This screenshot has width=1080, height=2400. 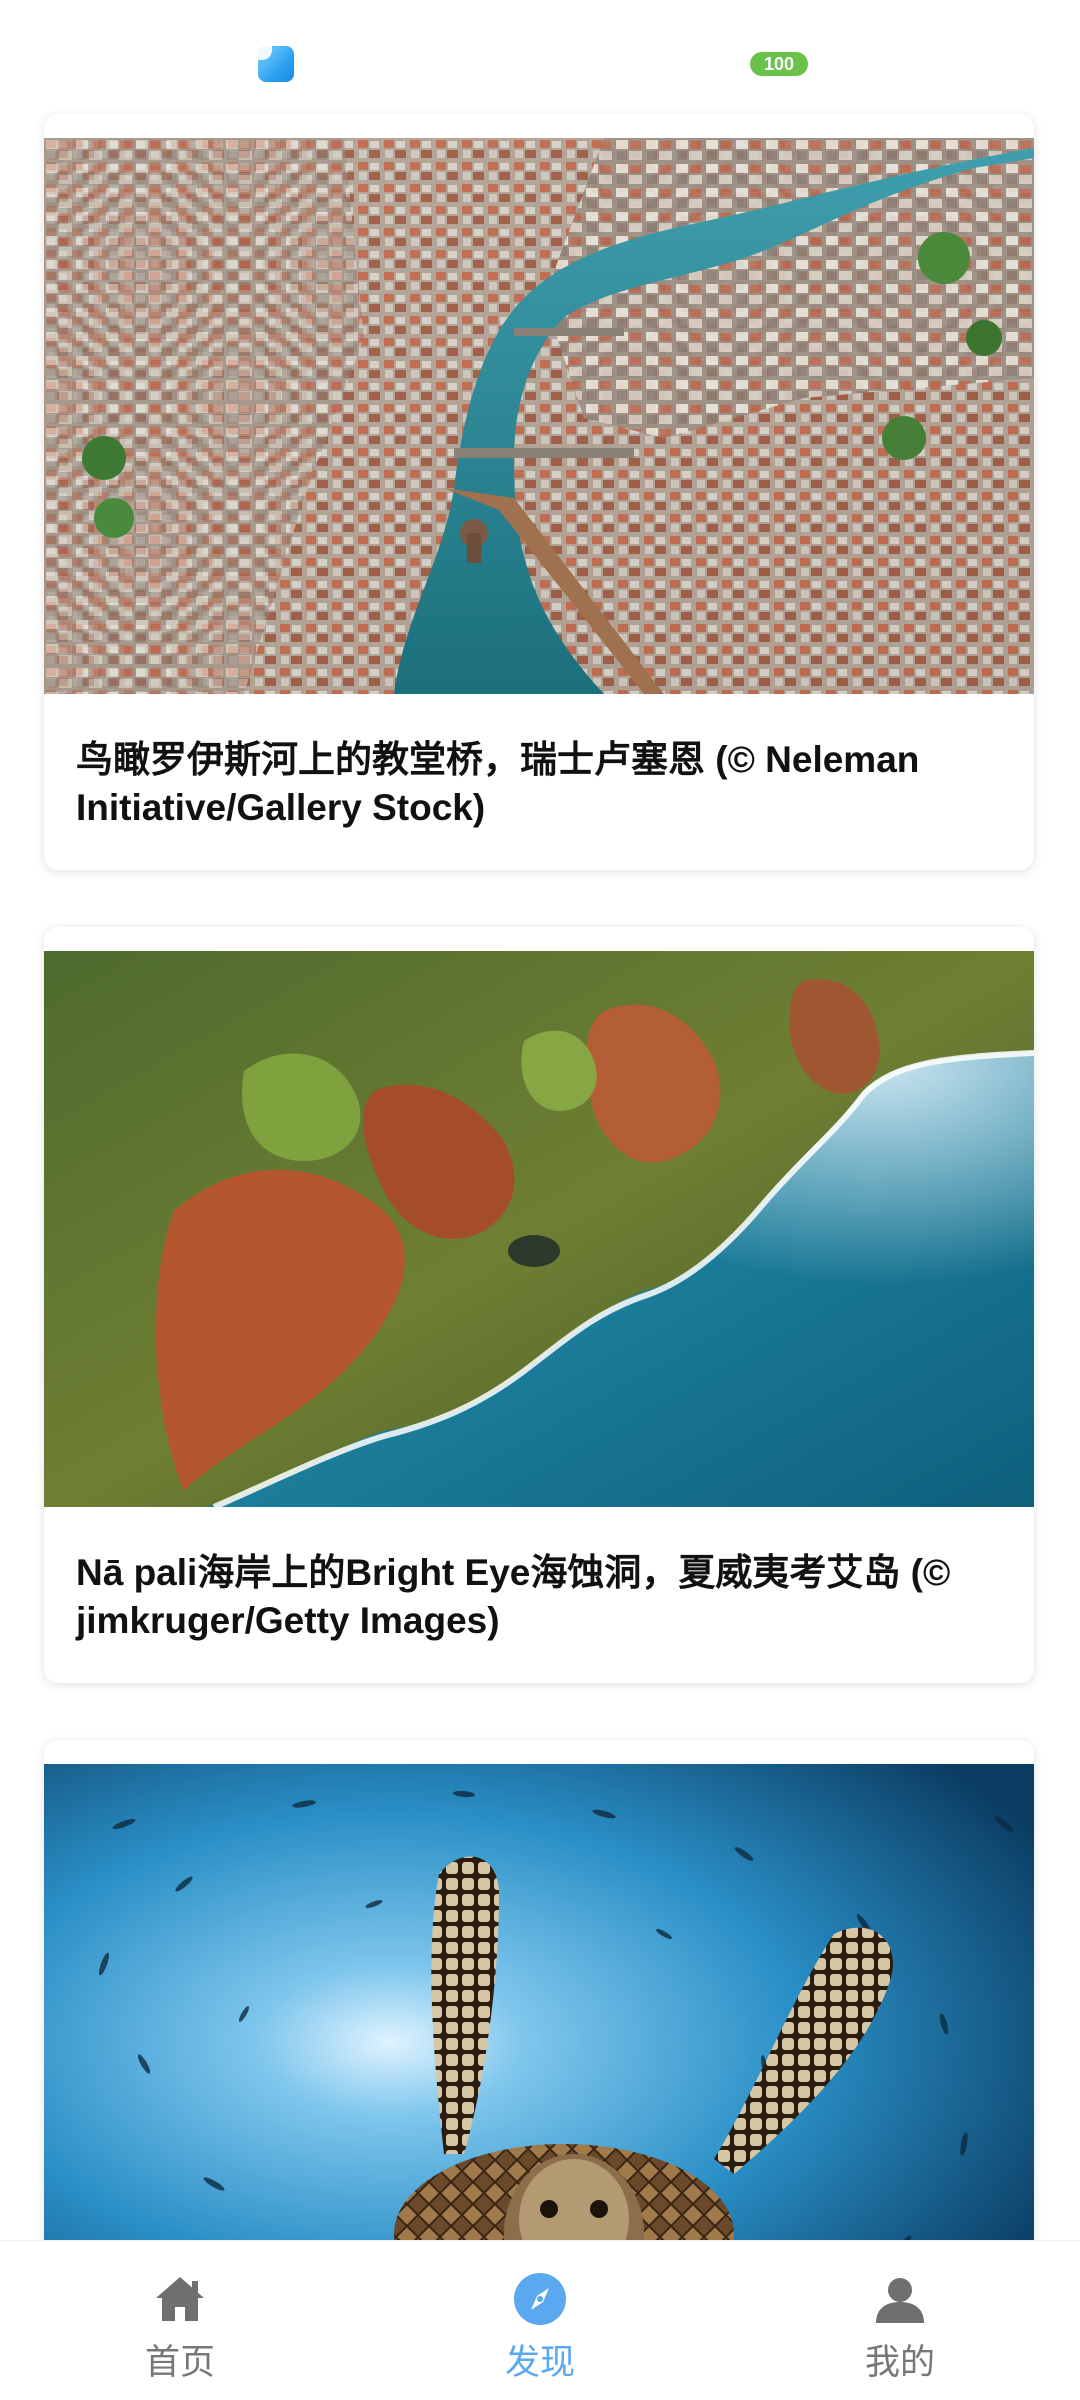 What do you see at coordinates (540, 2299) in the screenshot?
I see `compass-icon` at bounding box center [540, 2299].